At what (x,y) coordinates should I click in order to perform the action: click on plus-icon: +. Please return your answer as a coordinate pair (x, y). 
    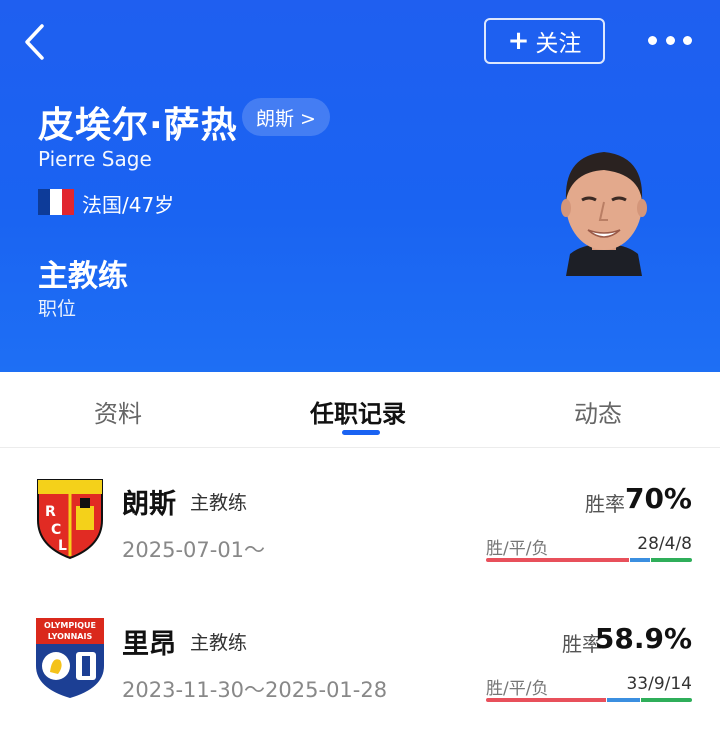
    Looking at the image, I should click on (518, 41).